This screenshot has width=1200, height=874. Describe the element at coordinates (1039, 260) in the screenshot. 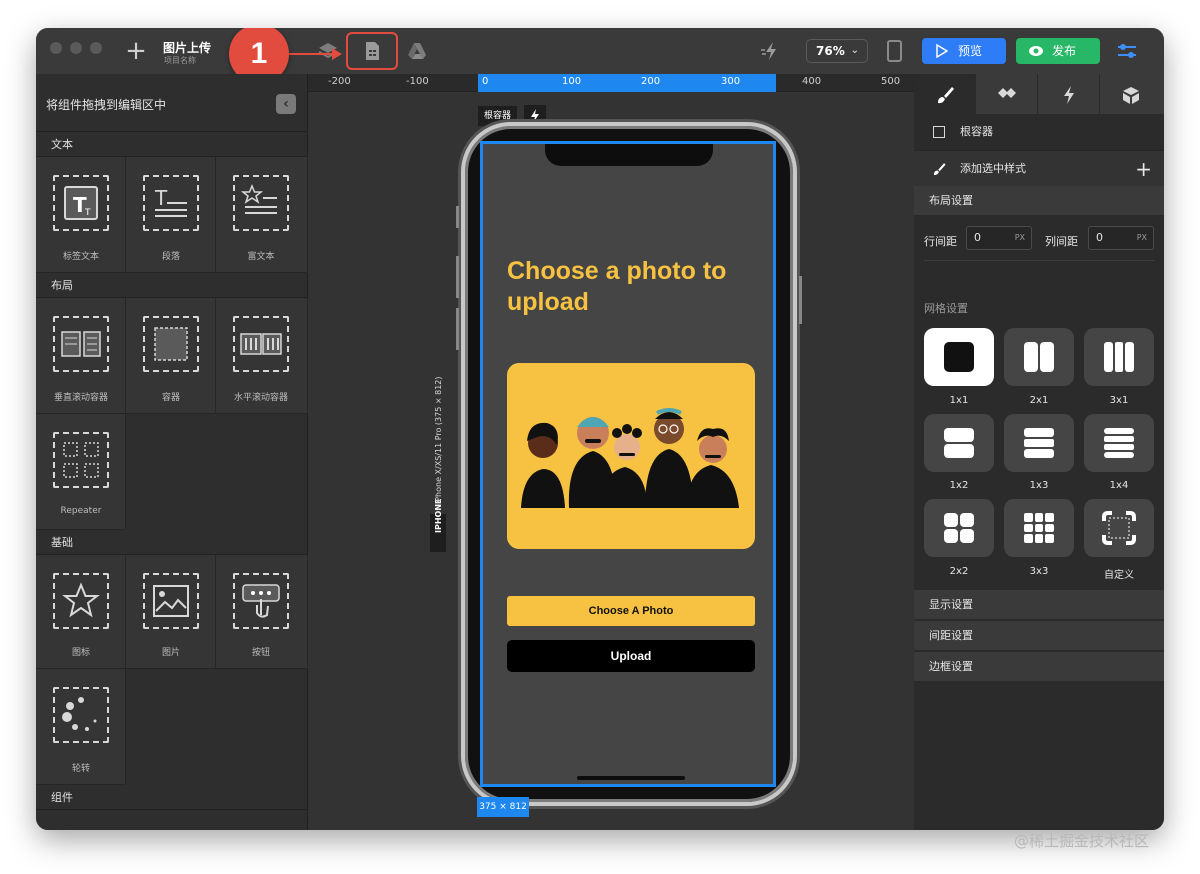

I see `divider` at that location.